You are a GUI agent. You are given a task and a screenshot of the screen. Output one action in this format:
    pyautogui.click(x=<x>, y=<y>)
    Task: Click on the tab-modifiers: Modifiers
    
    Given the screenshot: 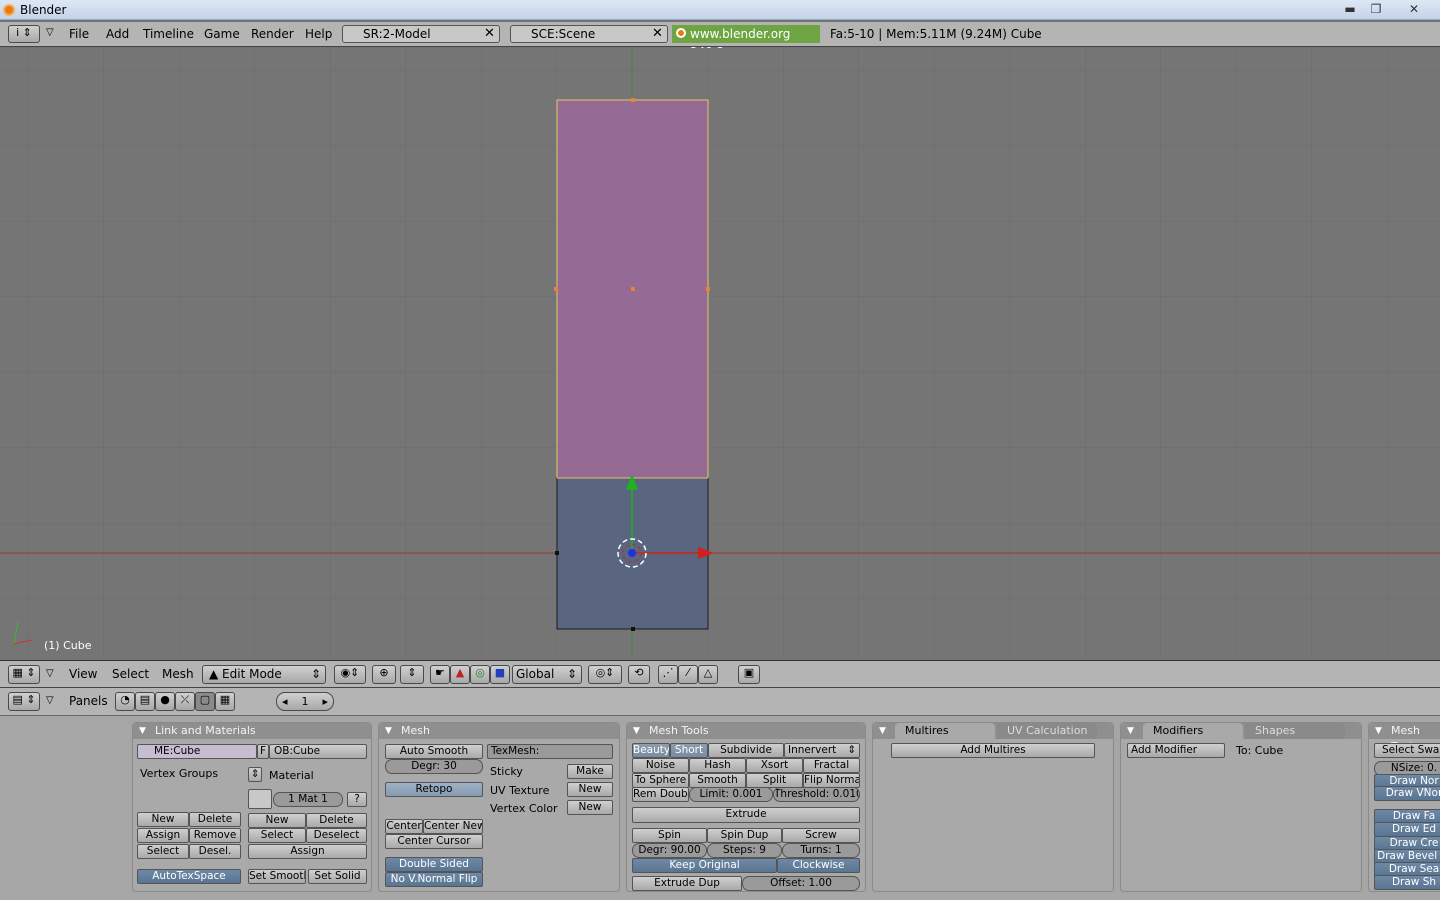 What is the action you would take?
    pyautogui.click(x=1193, y=731)
    